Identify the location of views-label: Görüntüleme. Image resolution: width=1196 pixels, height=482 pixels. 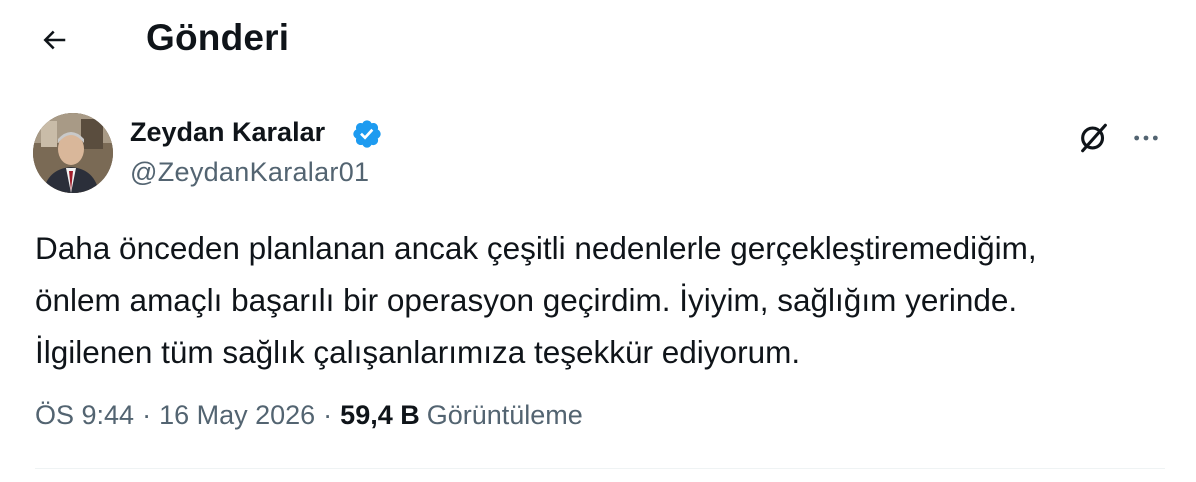
(504, 415).